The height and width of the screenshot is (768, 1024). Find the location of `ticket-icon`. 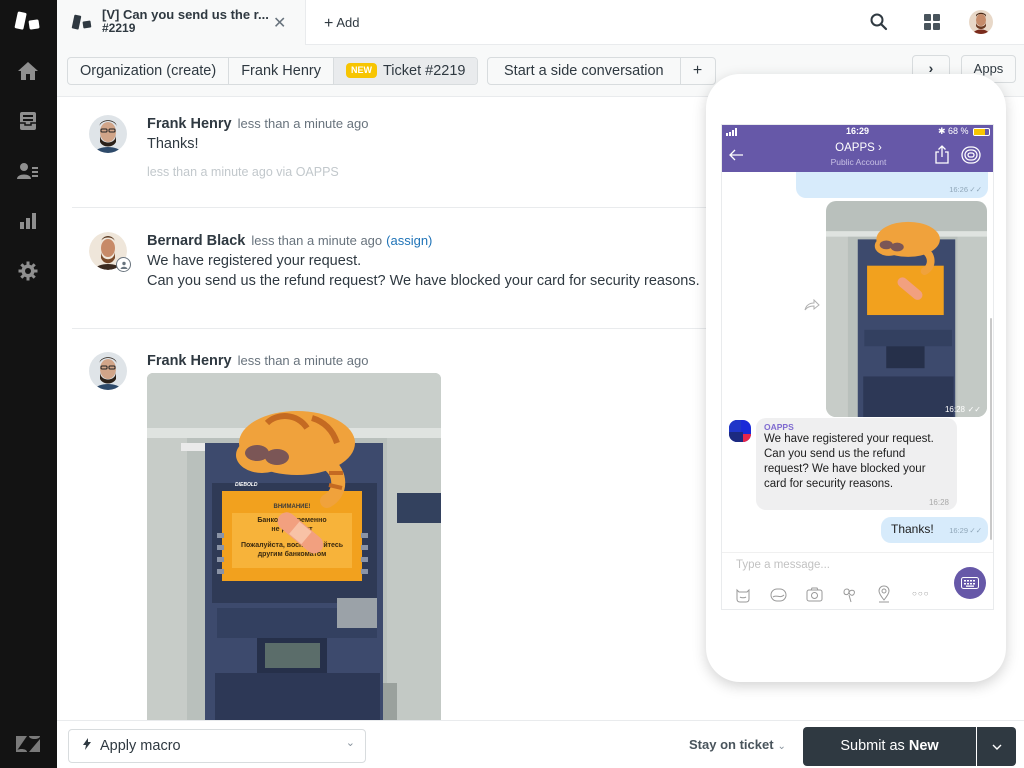

ticket-icon is located at coordinates (81, 22).